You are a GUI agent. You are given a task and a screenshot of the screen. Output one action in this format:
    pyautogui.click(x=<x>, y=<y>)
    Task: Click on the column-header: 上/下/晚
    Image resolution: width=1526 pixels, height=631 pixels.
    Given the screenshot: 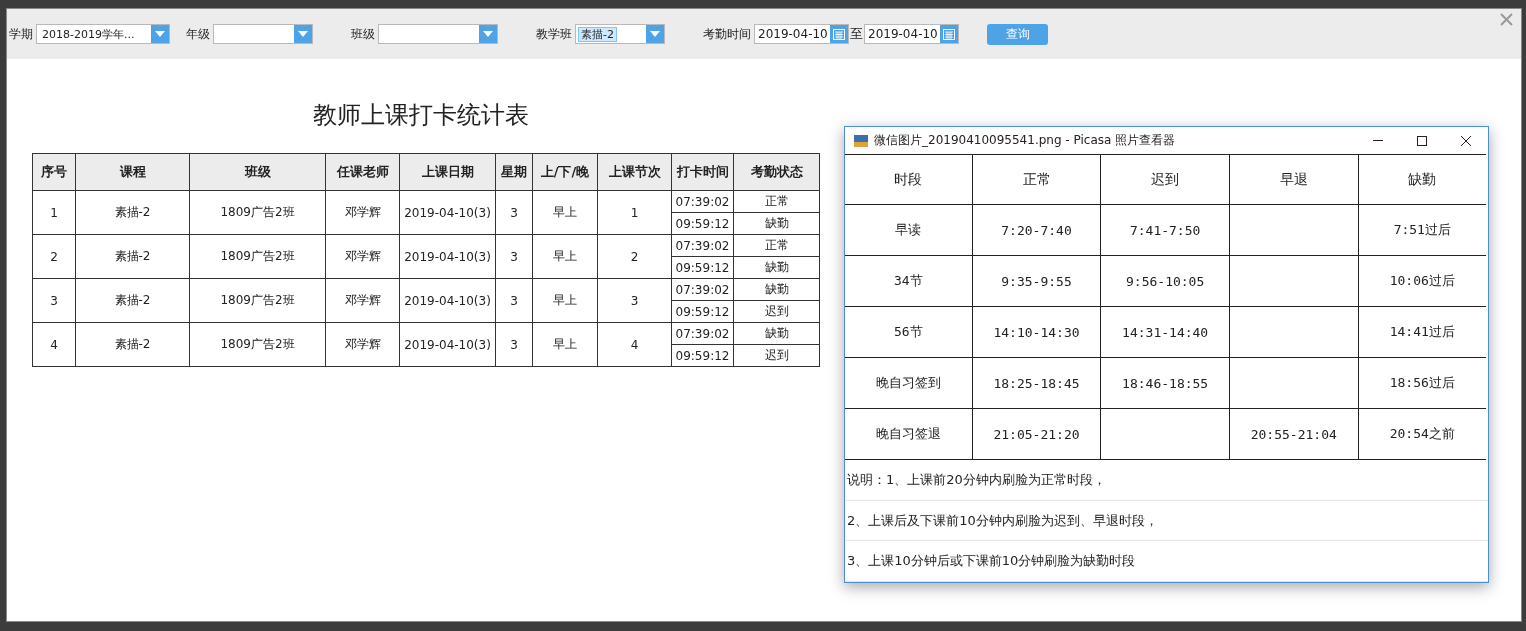 What is the action you would take?
    pyautogui.click(x=565, y=172)
    